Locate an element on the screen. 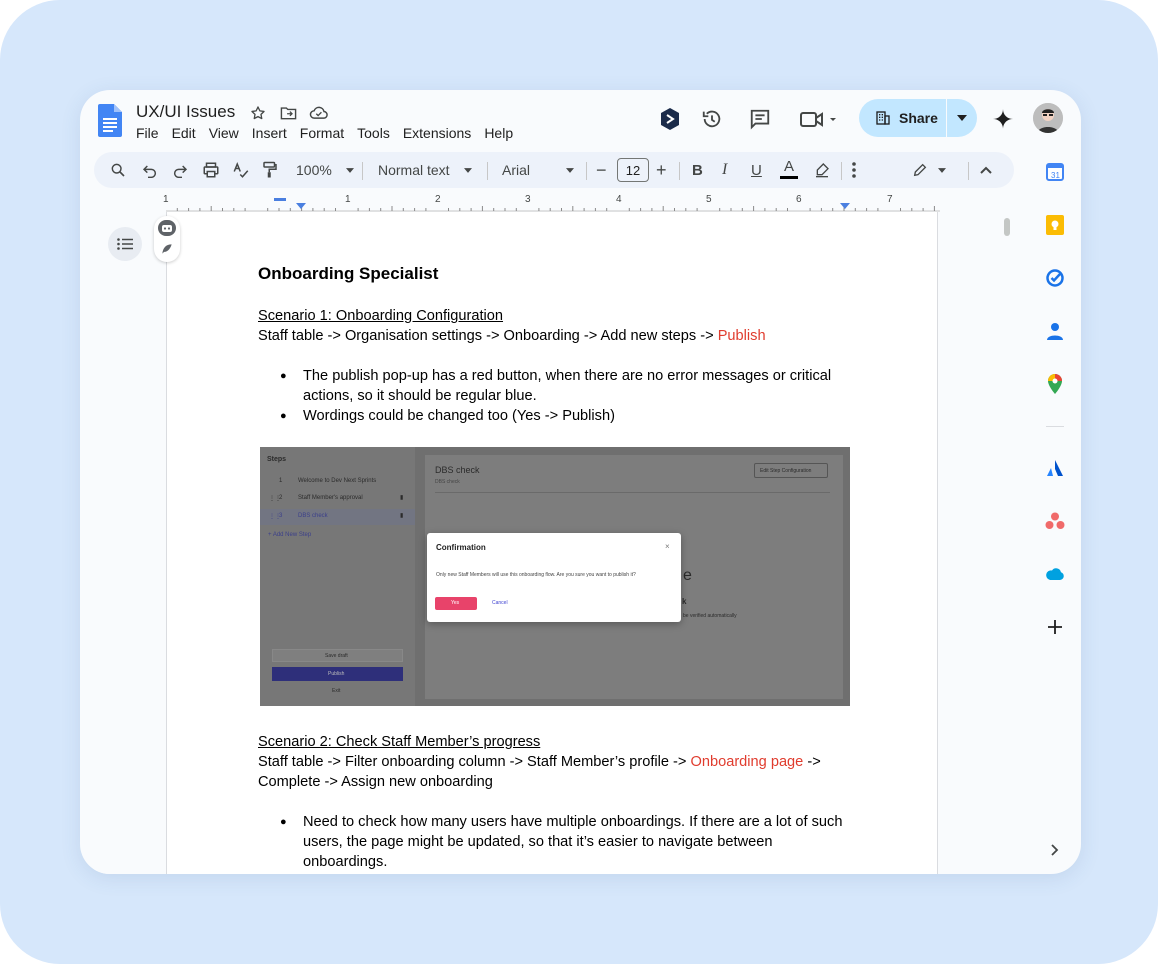 Image resolution: width=1158 pixels, height=964 pixels. screenshot-save-draft-label: Save draft is located at coordinates (336, 656).